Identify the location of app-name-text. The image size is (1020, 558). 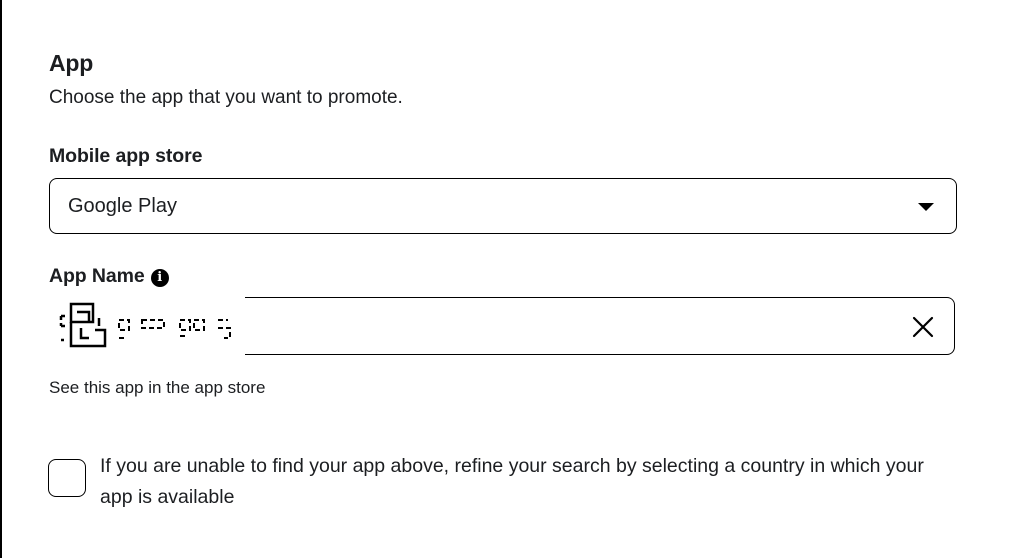
(174, 329).